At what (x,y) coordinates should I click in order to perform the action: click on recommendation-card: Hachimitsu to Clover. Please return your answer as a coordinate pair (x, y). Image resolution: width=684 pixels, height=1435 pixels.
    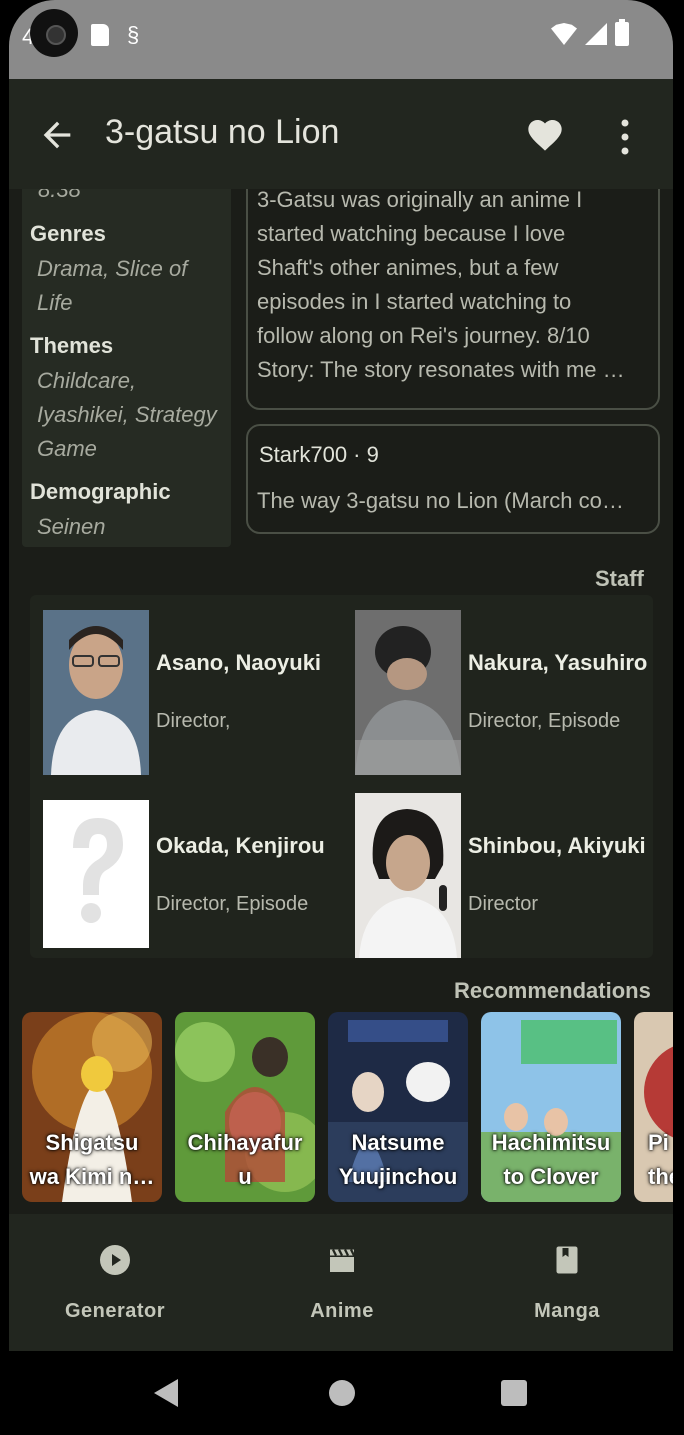
    Looking at the image, I should click on (551, 1107).